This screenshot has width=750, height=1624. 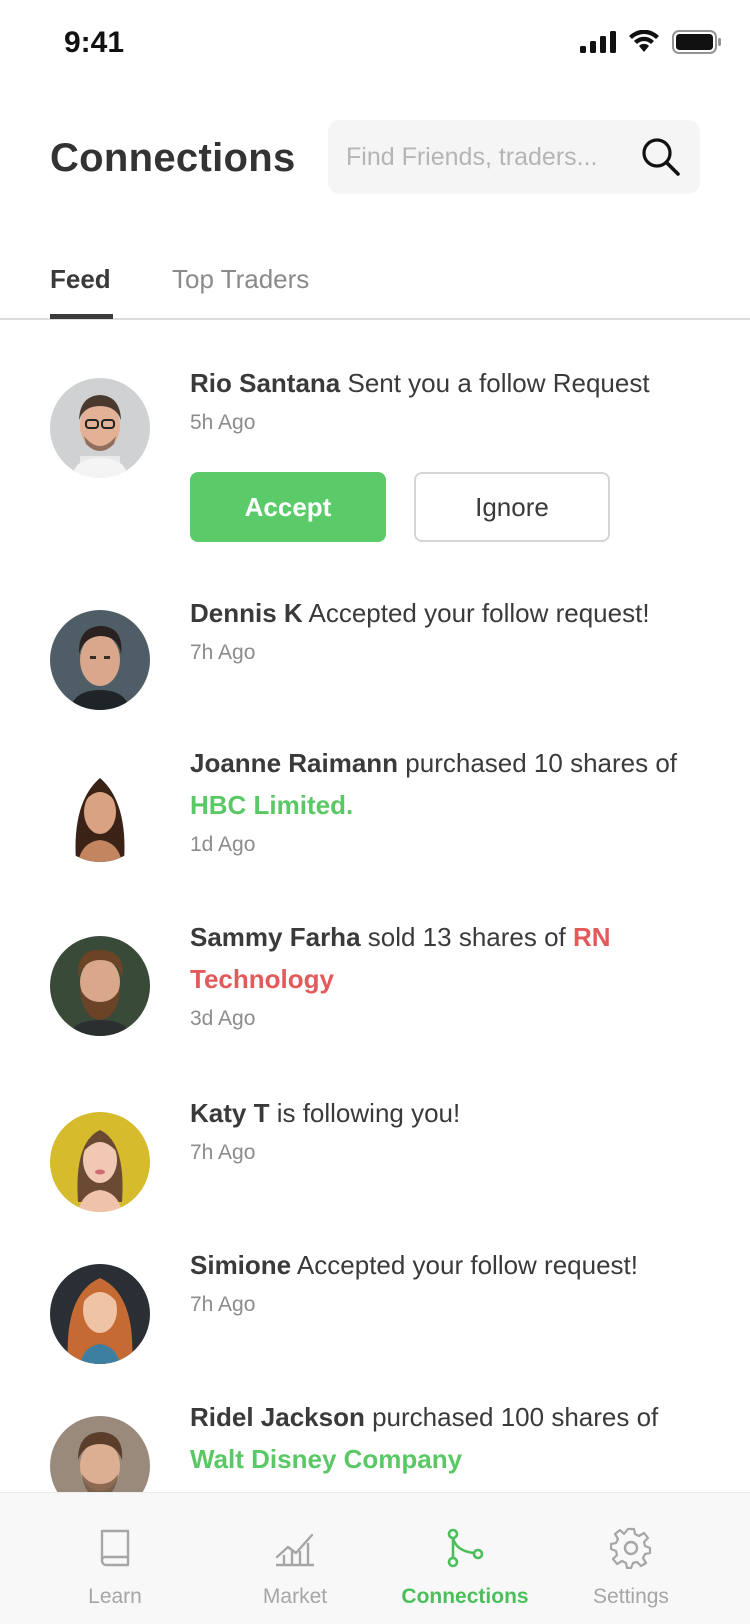 What do you see at coordinates (115, 1548) in the screenshot?
I see `book-icon` at bounding box center [115, 1548].